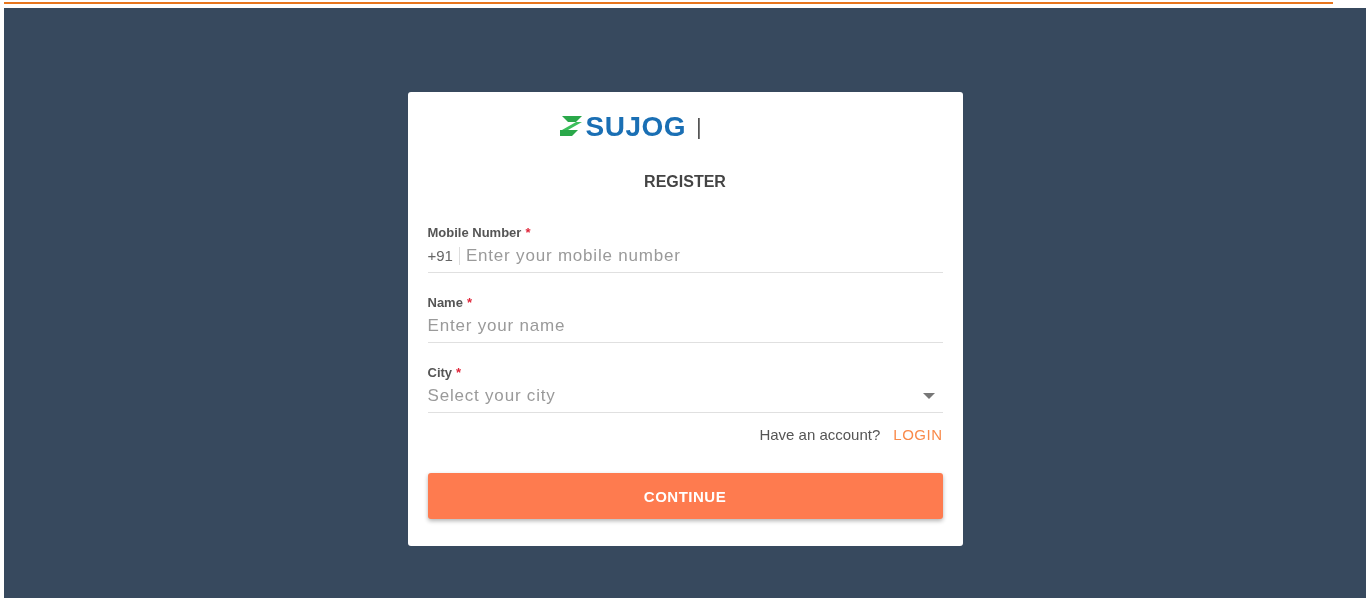 The height and width of the screenshot is (598, 1371). Describe the element at coordinates (928, 396) in the screenshot. I see `caret-icon` at that location.